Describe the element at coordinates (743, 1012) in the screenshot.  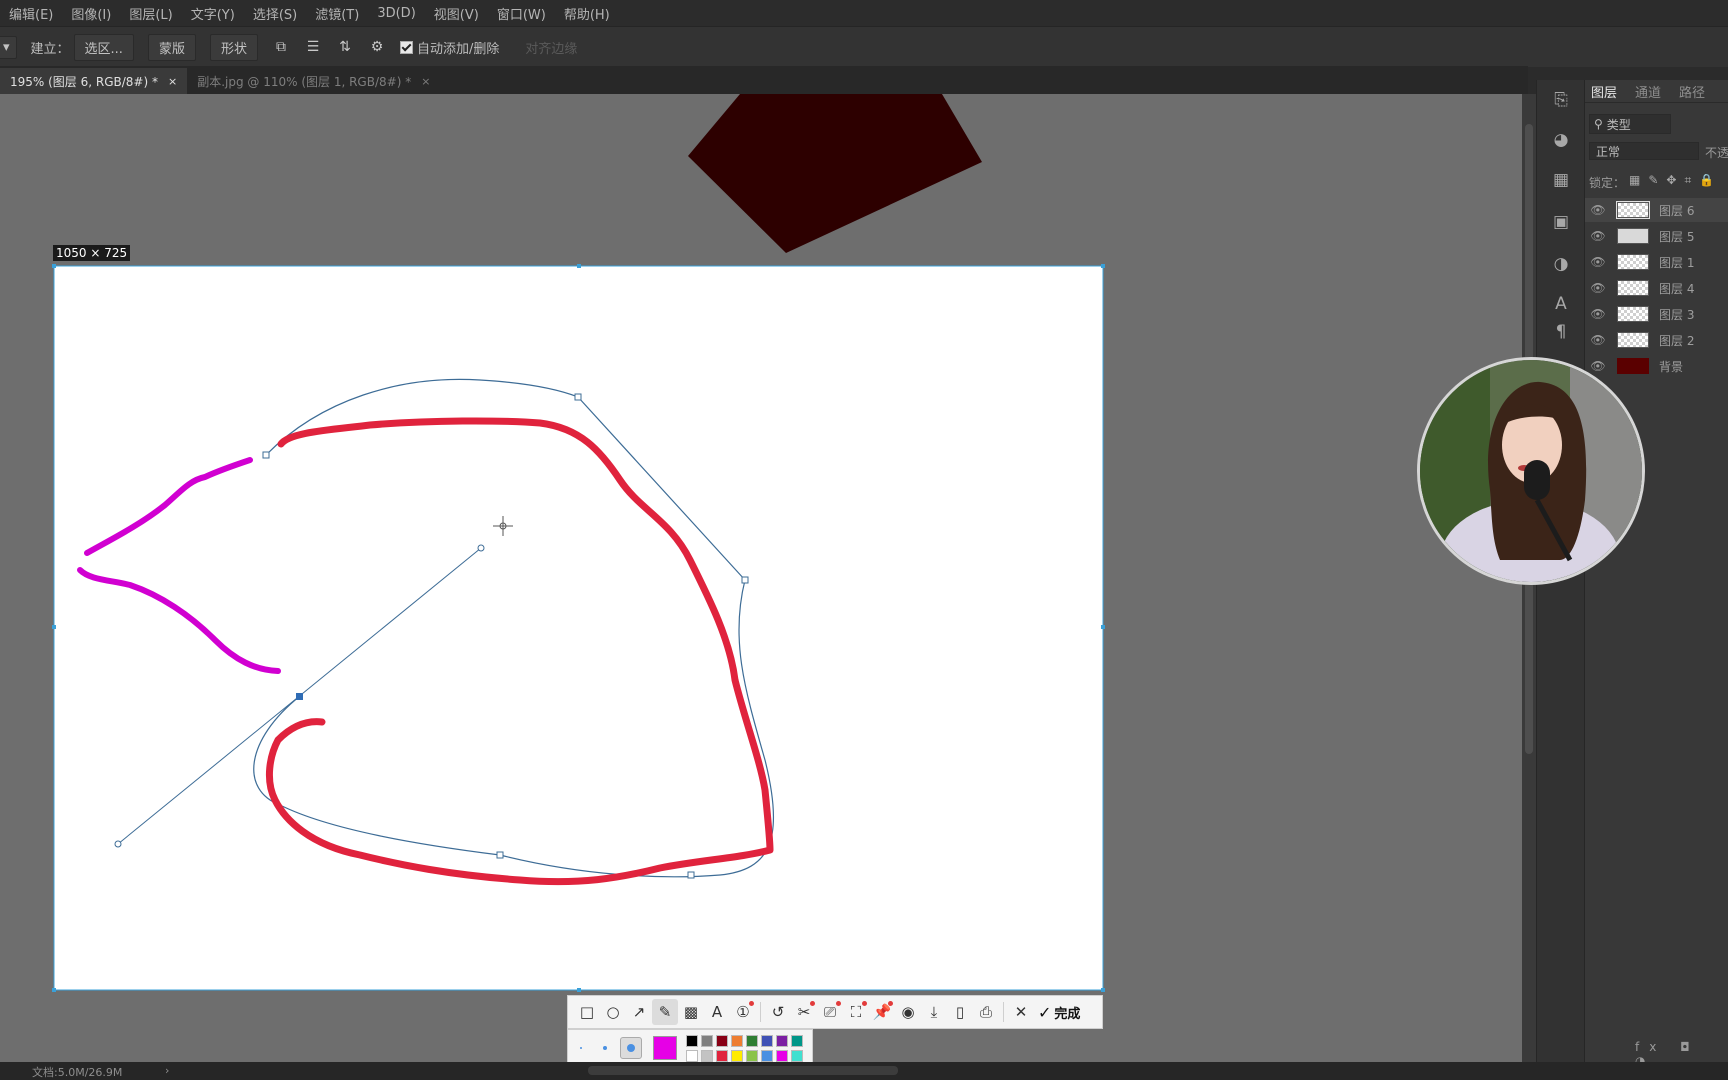
I see `number-icon: ①` at that location.